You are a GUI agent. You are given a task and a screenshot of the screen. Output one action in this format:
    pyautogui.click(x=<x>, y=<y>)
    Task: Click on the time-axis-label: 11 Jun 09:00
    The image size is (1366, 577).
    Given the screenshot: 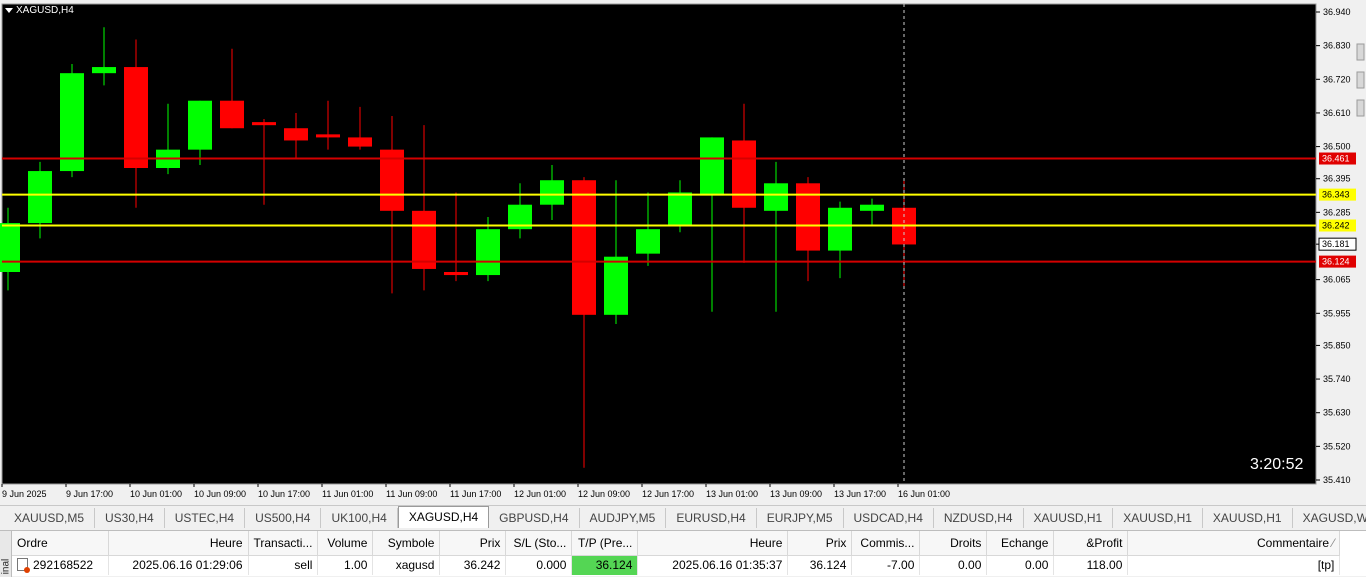 What is the action you would take?
    pyautogui.click(x=411, y=494)
    